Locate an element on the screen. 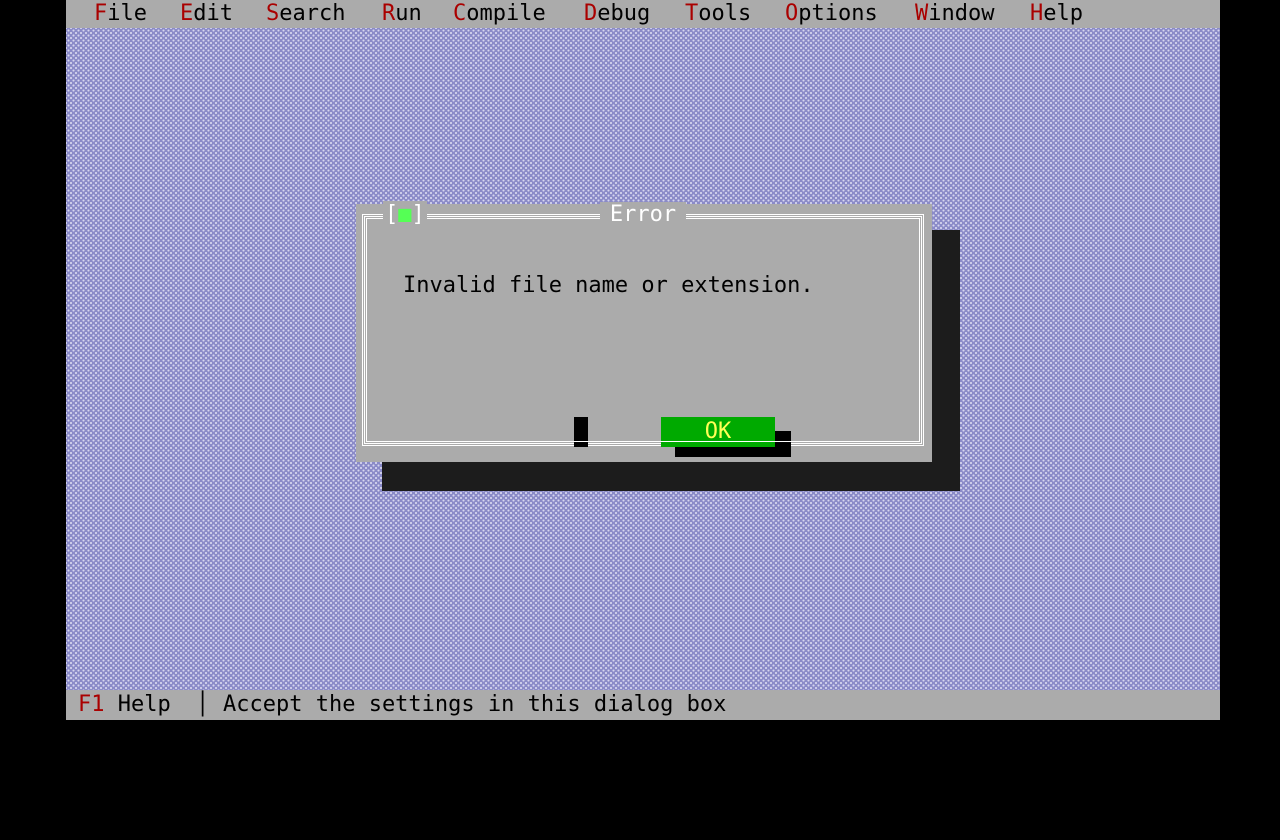 The height and width of the screenshot is (840, 1280). menu-hotkey: D is located at coordinates (591, 13).